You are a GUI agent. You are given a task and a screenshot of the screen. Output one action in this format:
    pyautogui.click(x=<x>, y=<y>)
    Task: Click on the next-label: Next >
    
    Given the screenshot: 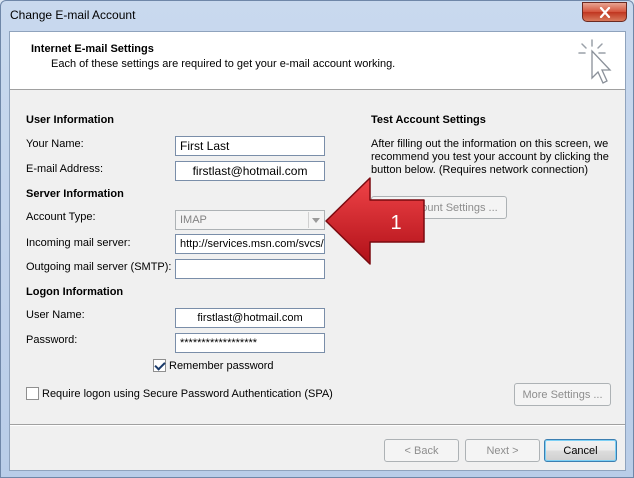 What is the action you would take?
    pyautogui.click(x=502, y=450)
    